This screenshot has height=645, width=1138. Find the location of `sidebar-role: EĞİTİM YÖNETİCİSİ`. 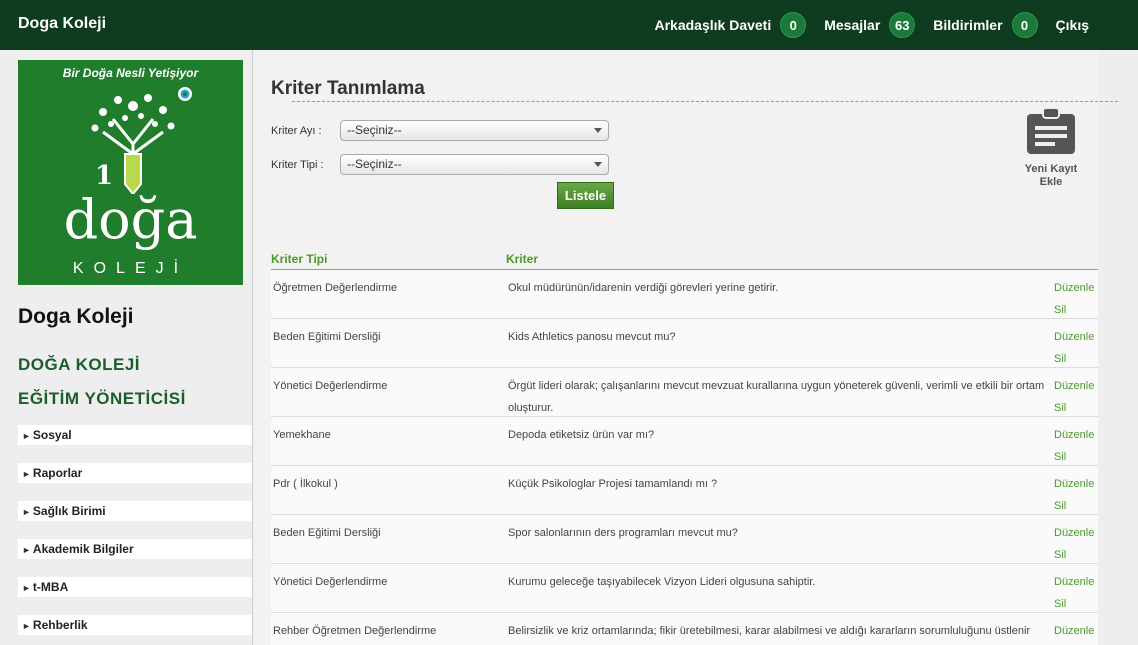

sidebar-role: EĞİTİM YÖNETİCİSİ is located at coordinates (102, 398).